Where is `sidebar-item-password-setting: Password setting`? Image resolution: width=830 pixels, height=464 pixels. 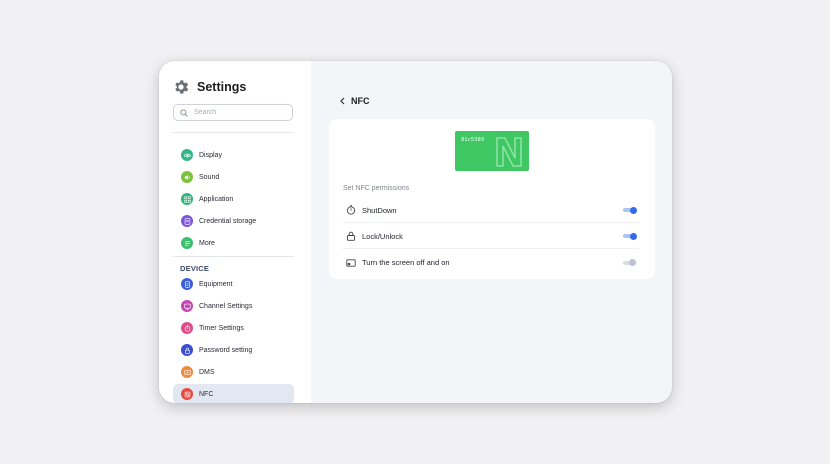
sidebar-item-password-setting: Password setting is located at coordinates (233, 350).